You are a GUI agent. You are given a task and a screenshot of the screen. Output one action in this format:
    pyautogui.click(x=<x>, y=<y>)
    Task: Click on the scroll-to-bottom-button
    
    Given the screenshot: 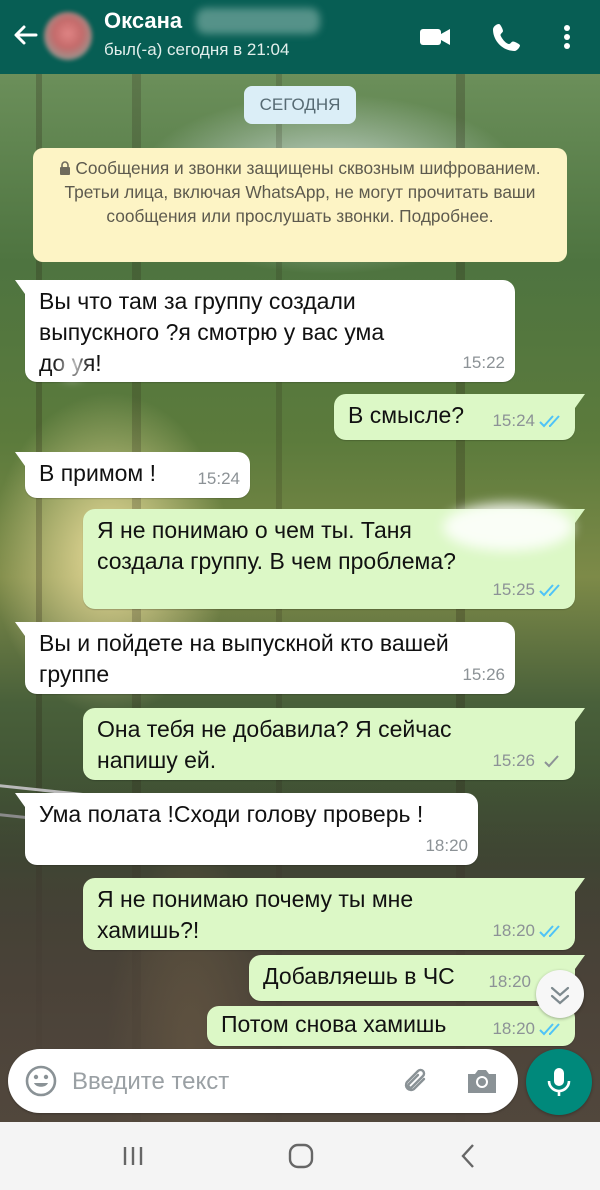 What is the action you would take?
    pyautogui.click(x=560, y=994)
    